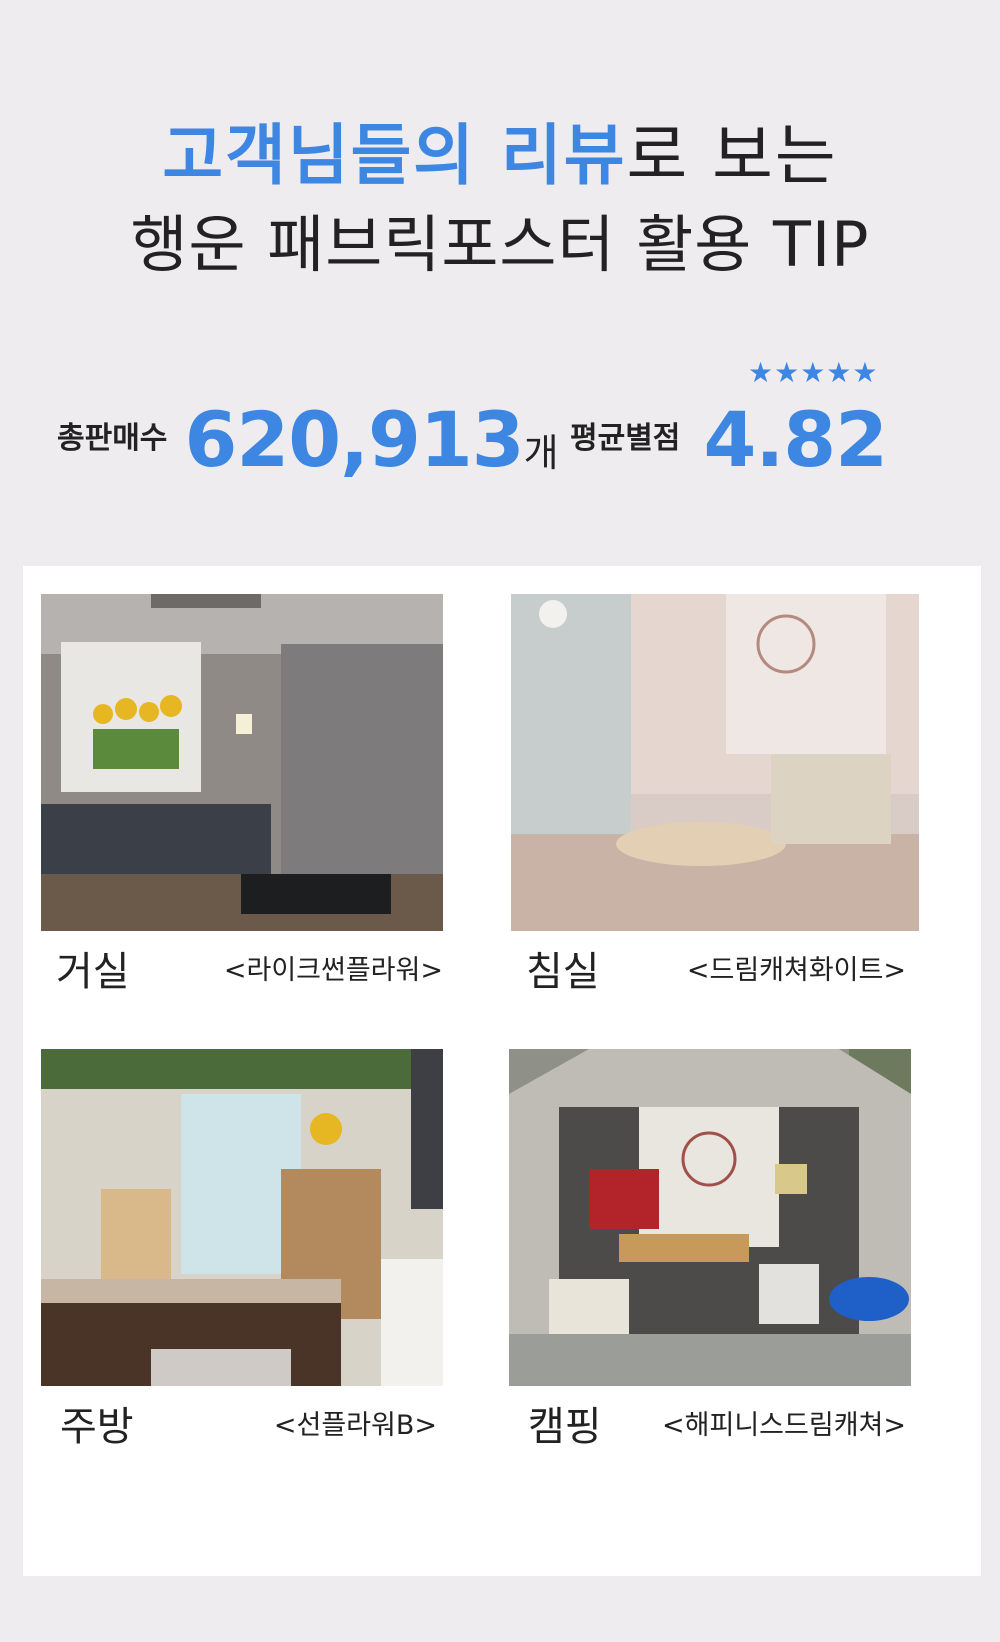 This screenshot has height=1642, width=1000. What do you see at coordinates (242, 762) in the screenshot?
I see `living-room-photo` at bounding box center [242, 762].